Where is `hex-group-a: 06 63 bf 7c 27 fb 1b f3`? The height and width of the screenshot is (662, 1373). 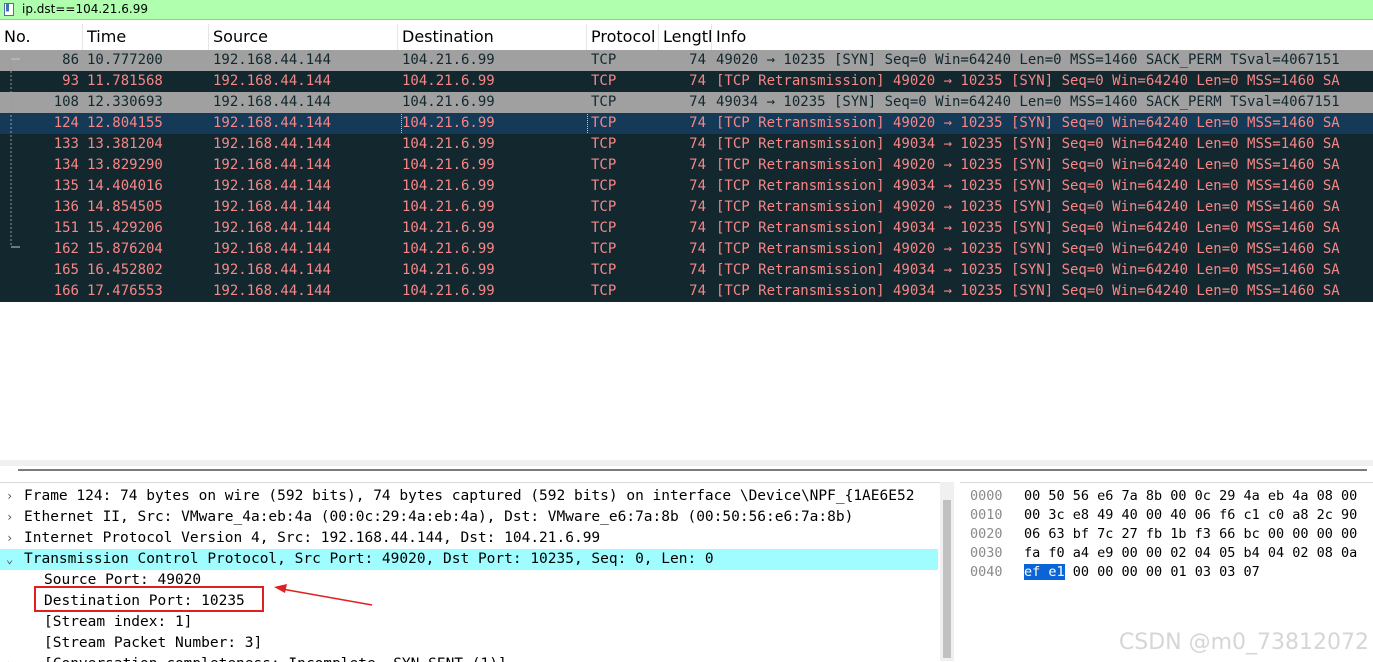 hex-group-a: 06 63 bf 7c 27 fb 1b f3 is located at coordinates (1117, 534).